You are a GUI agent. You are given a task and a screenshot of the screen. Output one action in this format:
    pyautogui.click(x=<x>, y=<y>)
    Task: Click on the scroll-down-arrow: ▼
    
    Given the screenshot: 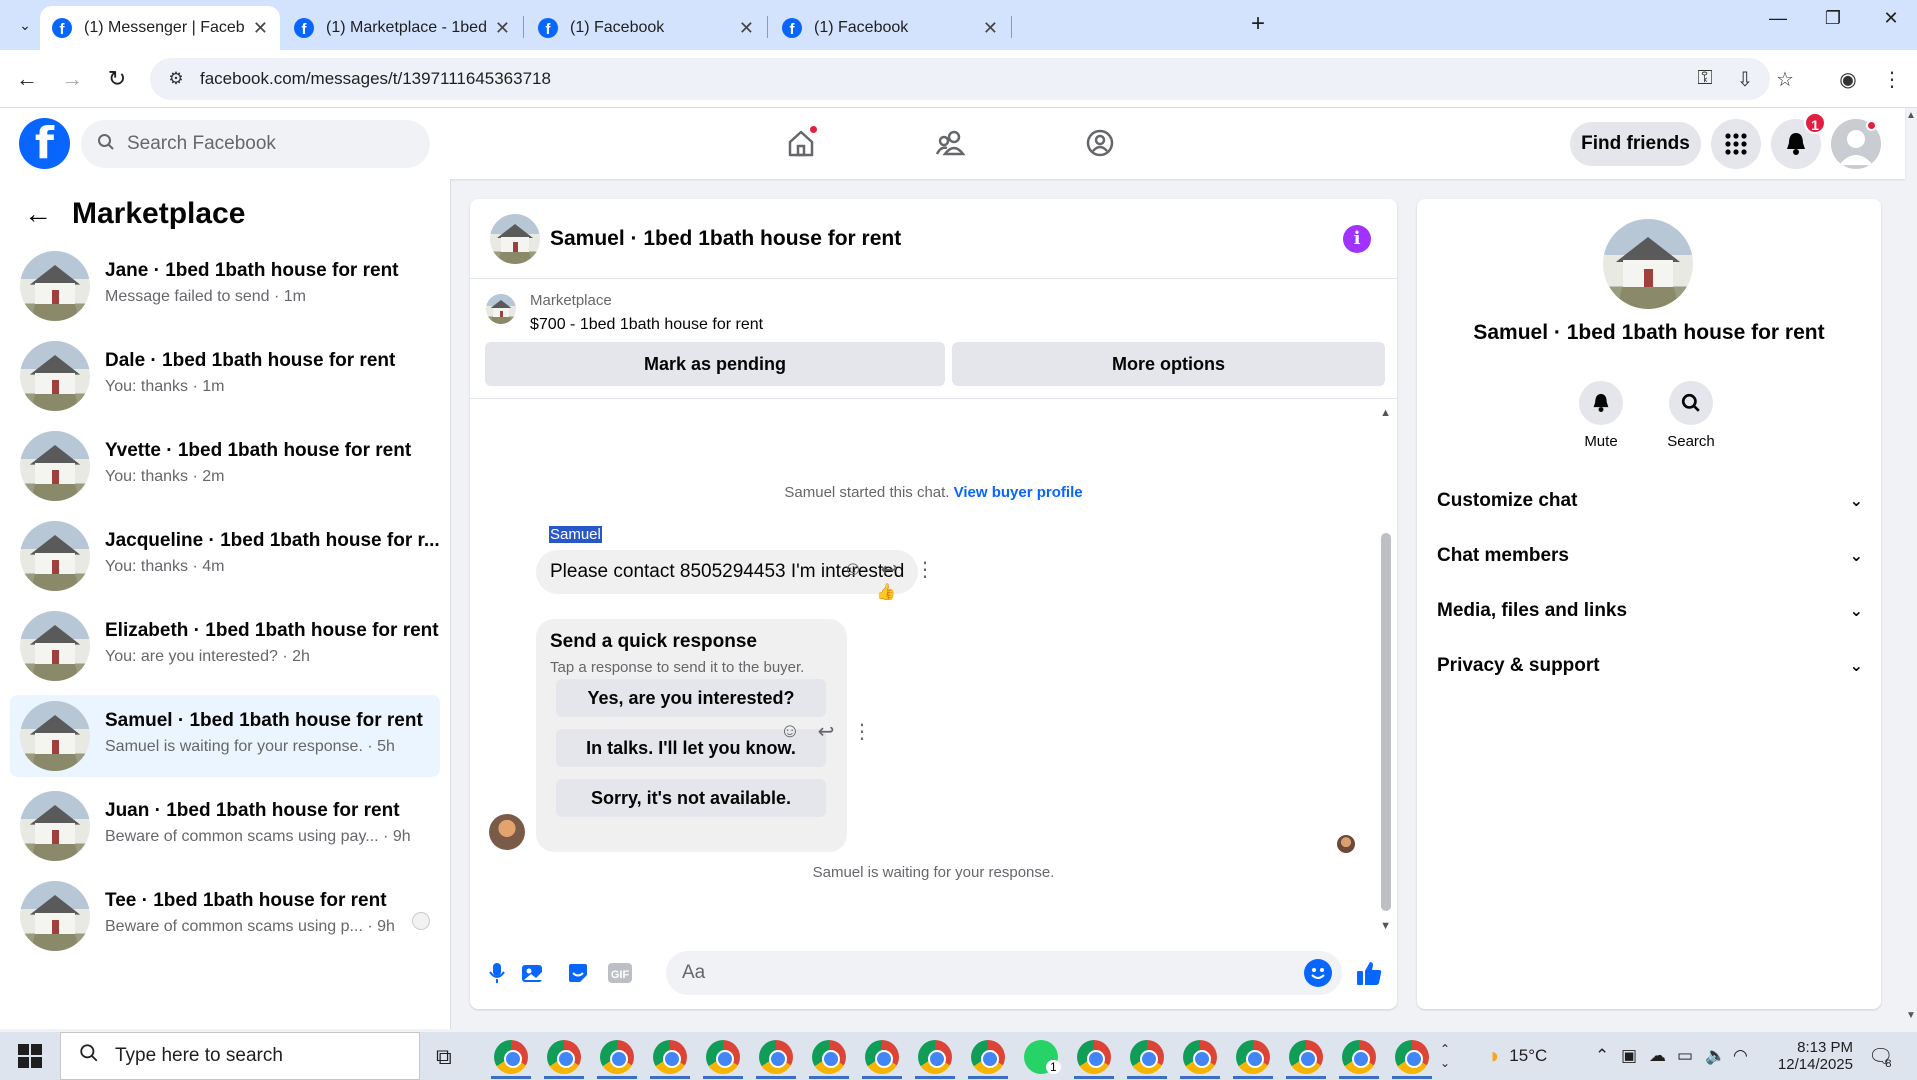 What is the action you would take?
    pyautogui.click(x=1385, y=926)
    